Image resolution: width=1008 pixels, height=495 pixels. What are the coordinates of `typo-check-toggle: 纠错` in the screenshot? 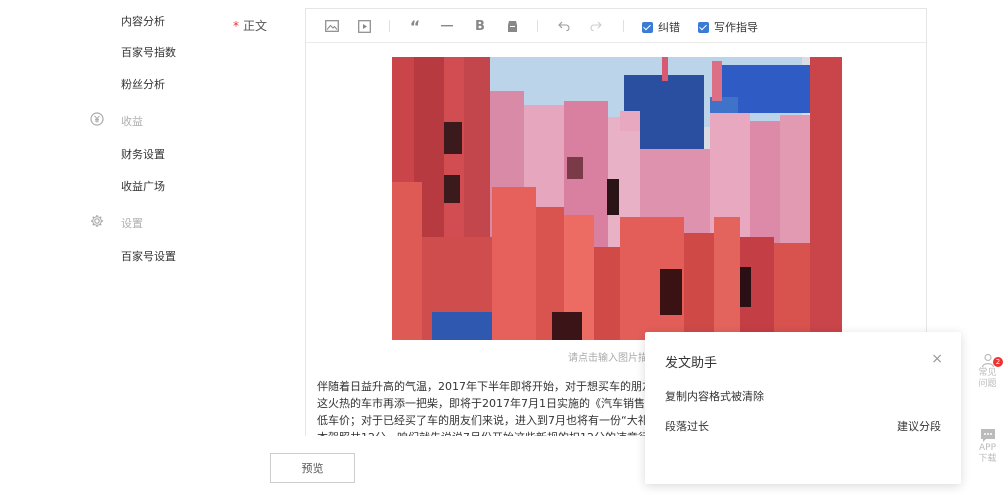 It's located at (661, 27).